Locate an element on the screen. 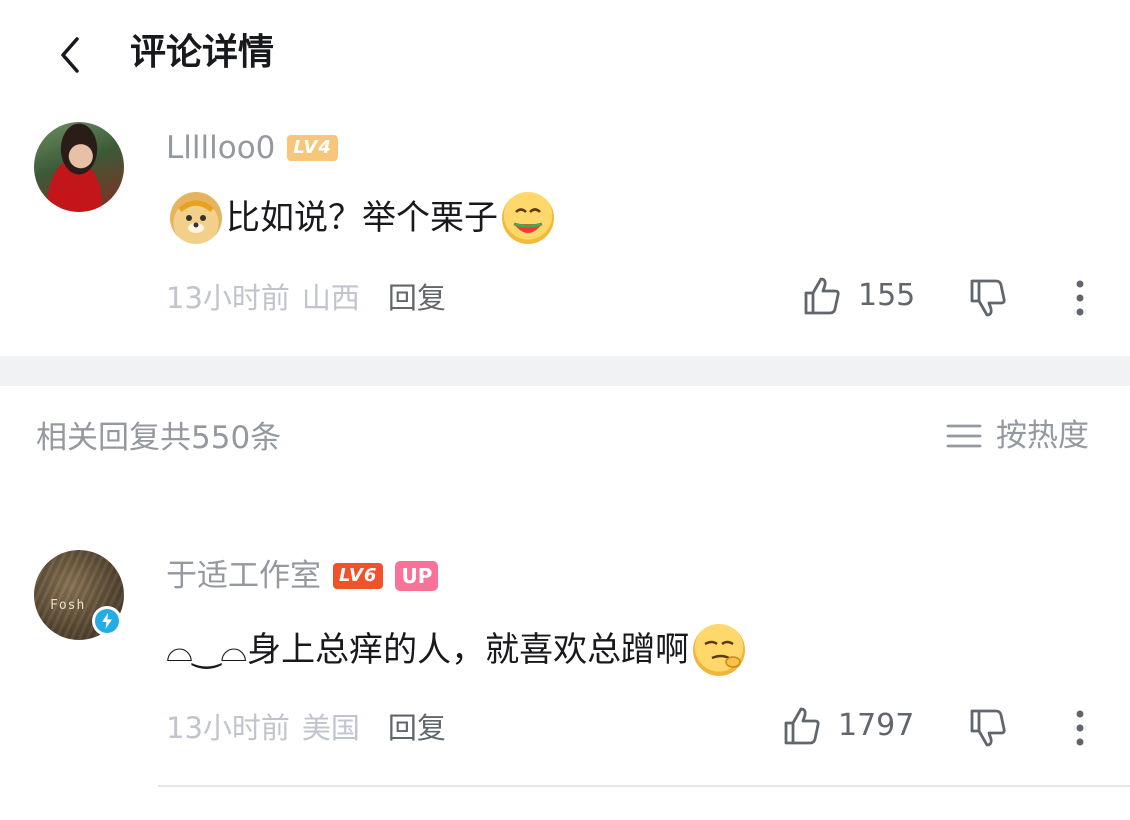 This screenshot has width=1130, height=820. like-button: 155 is located at coordinates (857, 296).